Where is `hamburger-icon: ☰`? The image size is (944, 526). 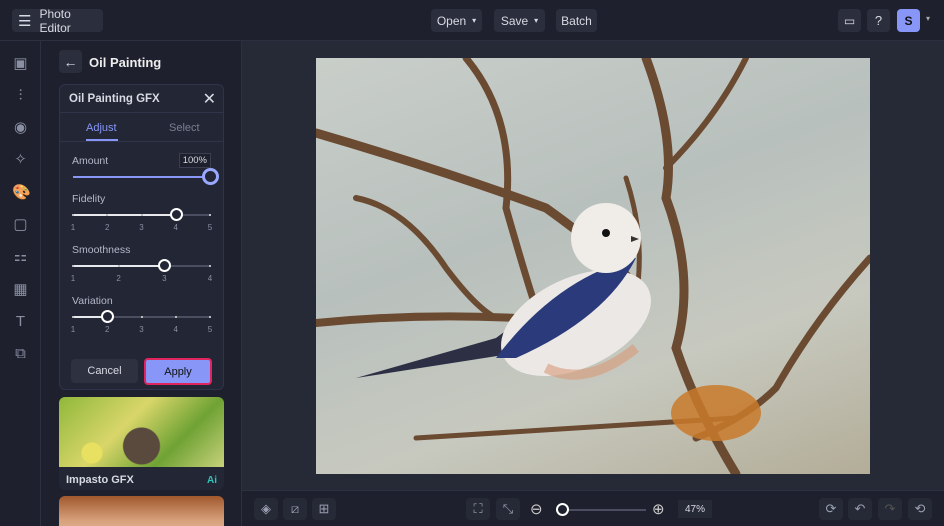 hamburger-icon: ☰ is located at coordinates (25, 21).